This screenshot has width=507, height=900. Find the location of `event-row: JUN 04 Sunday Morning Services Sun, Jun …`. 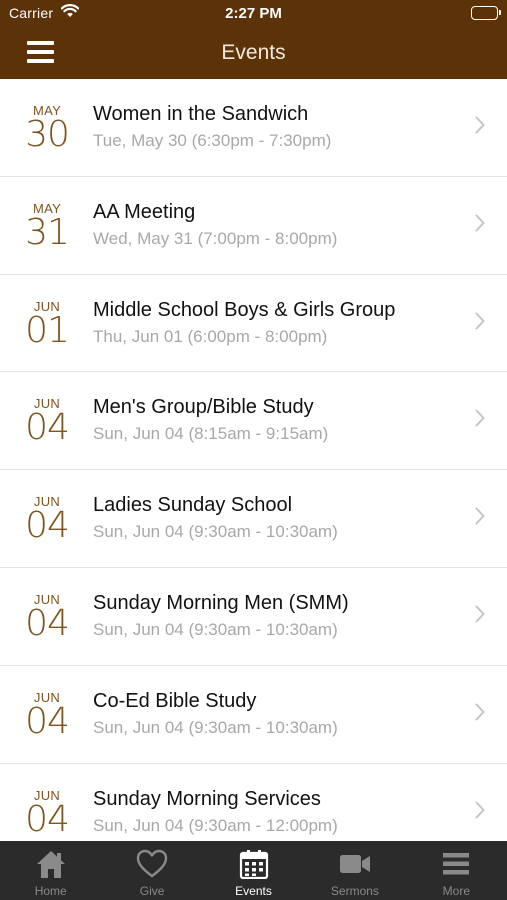

event-row: JUN 04 Sunday Morning Services Sun, Jun … is located at coordinates (253, 802).